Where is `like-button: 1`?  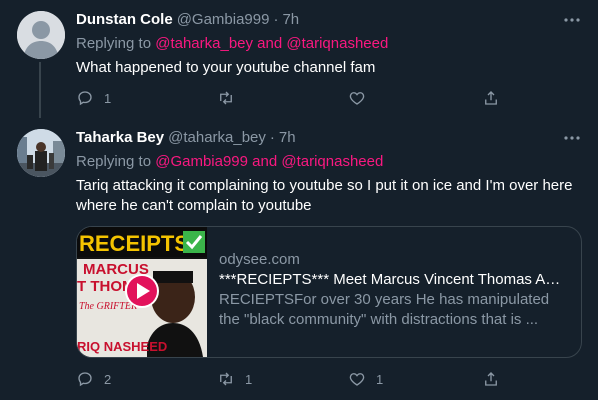 like-button: 1 is located at coordinates (365, 379).